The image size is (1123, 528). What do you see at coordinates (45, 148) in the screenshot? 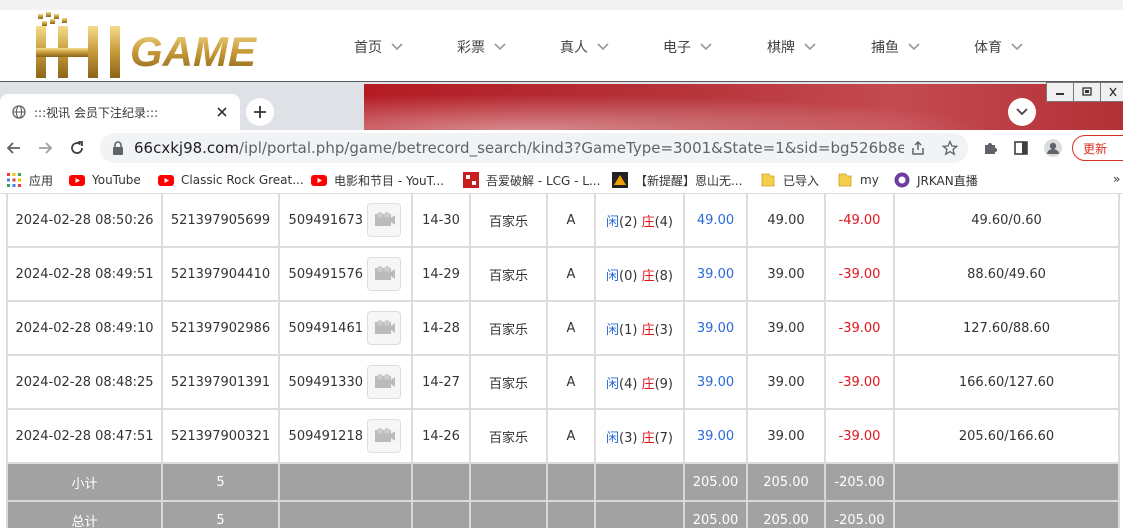
I see `forward-button` at bounding box center [45, 148].